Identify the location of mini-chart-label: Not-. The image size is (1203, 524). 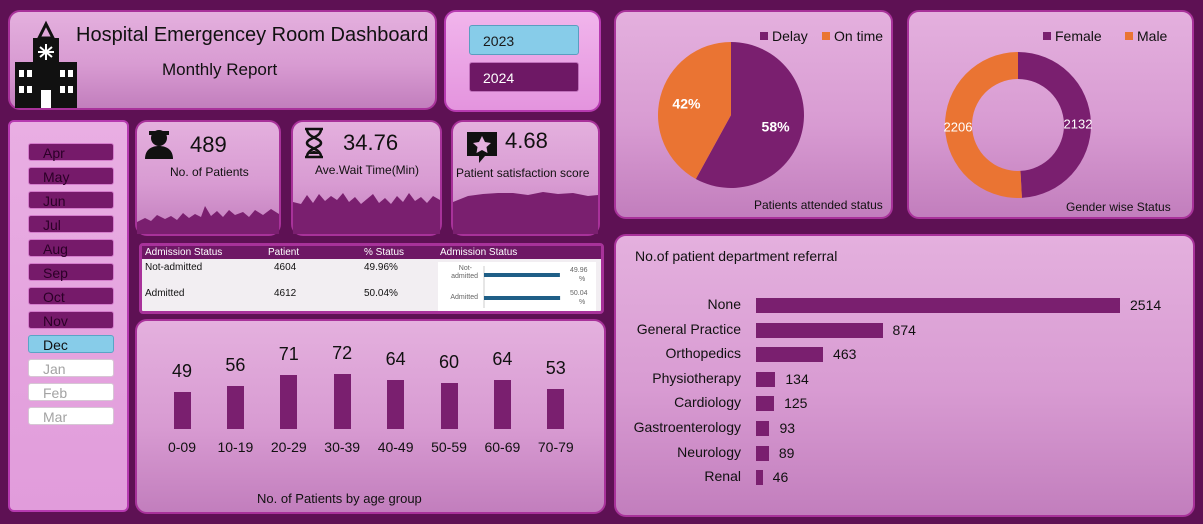
(466, 268).